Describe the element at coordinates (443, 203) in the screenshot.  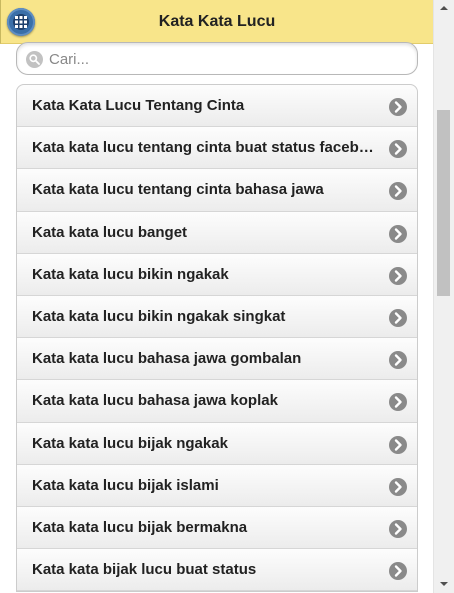
I see `scroll-thumb` at that location.